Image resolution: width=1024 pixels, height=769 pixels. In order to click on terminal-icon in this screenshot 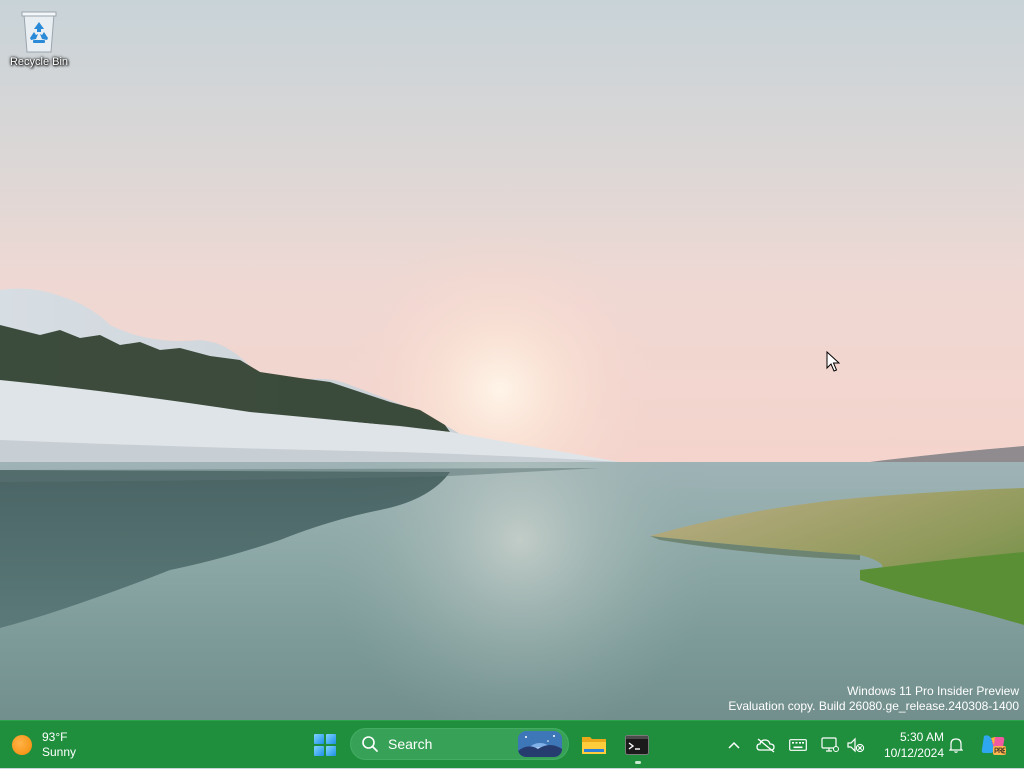, I will do `click(637, 745)`.